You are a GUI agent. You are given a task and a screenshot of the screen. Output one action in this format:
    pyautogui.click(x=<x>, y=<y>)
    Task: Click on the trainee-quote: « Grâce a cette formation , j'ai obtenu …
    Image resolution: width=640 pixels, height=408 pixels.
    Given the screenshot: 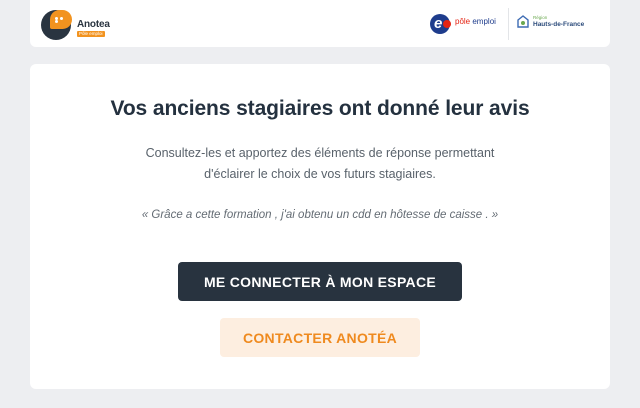 What is the action you would take?
    pyautogui.click(x=320, y=215)
    